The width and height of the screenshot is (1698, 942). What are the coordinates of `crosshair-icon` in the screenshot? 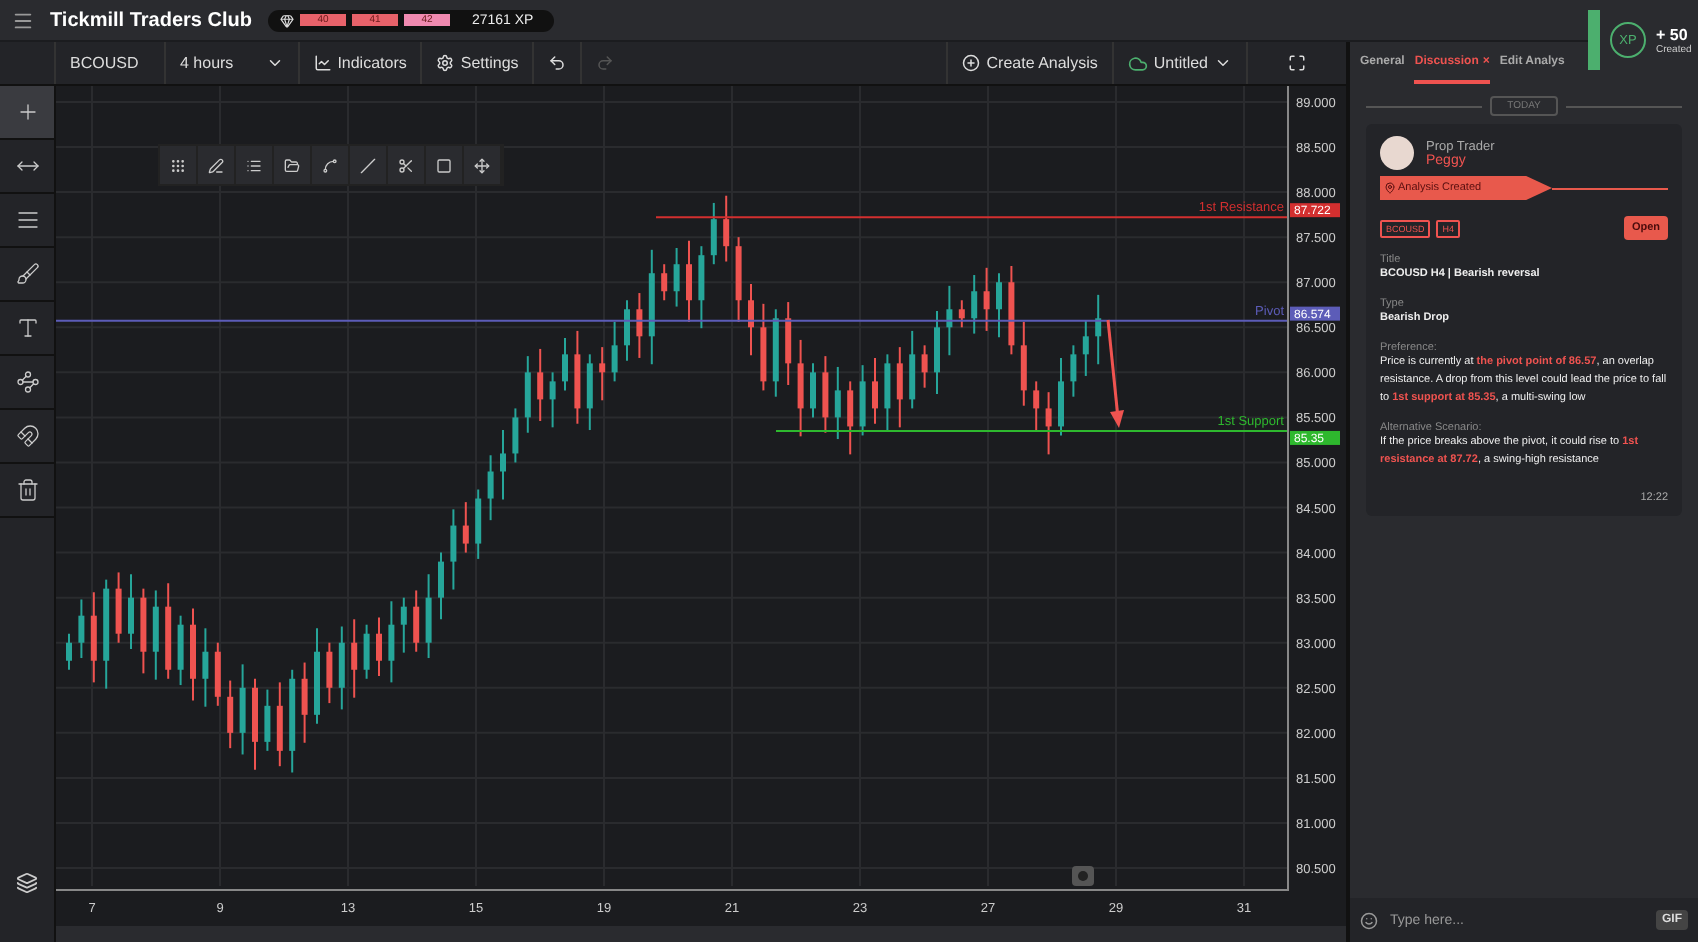 It's located at (27, 112).